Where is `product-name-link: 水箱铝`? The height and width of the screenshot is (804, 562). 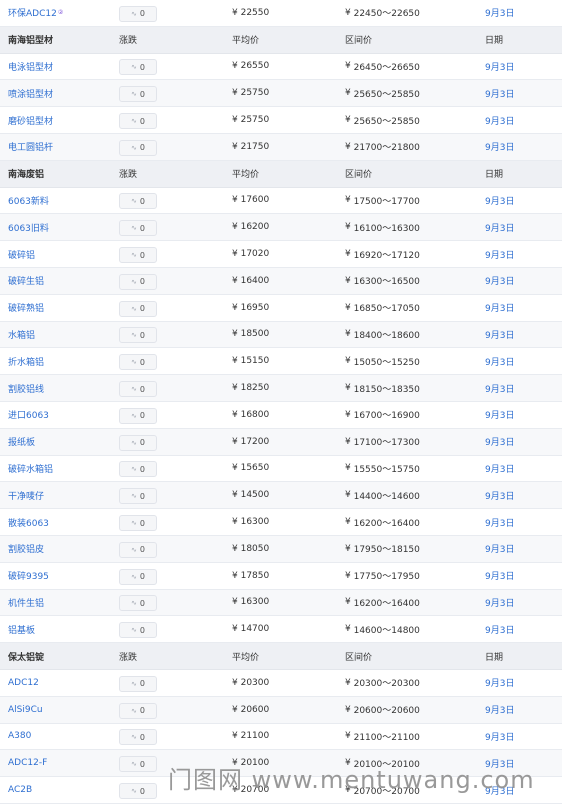 product-name-link: 水箱铝 is located at coordinates (21, 334).